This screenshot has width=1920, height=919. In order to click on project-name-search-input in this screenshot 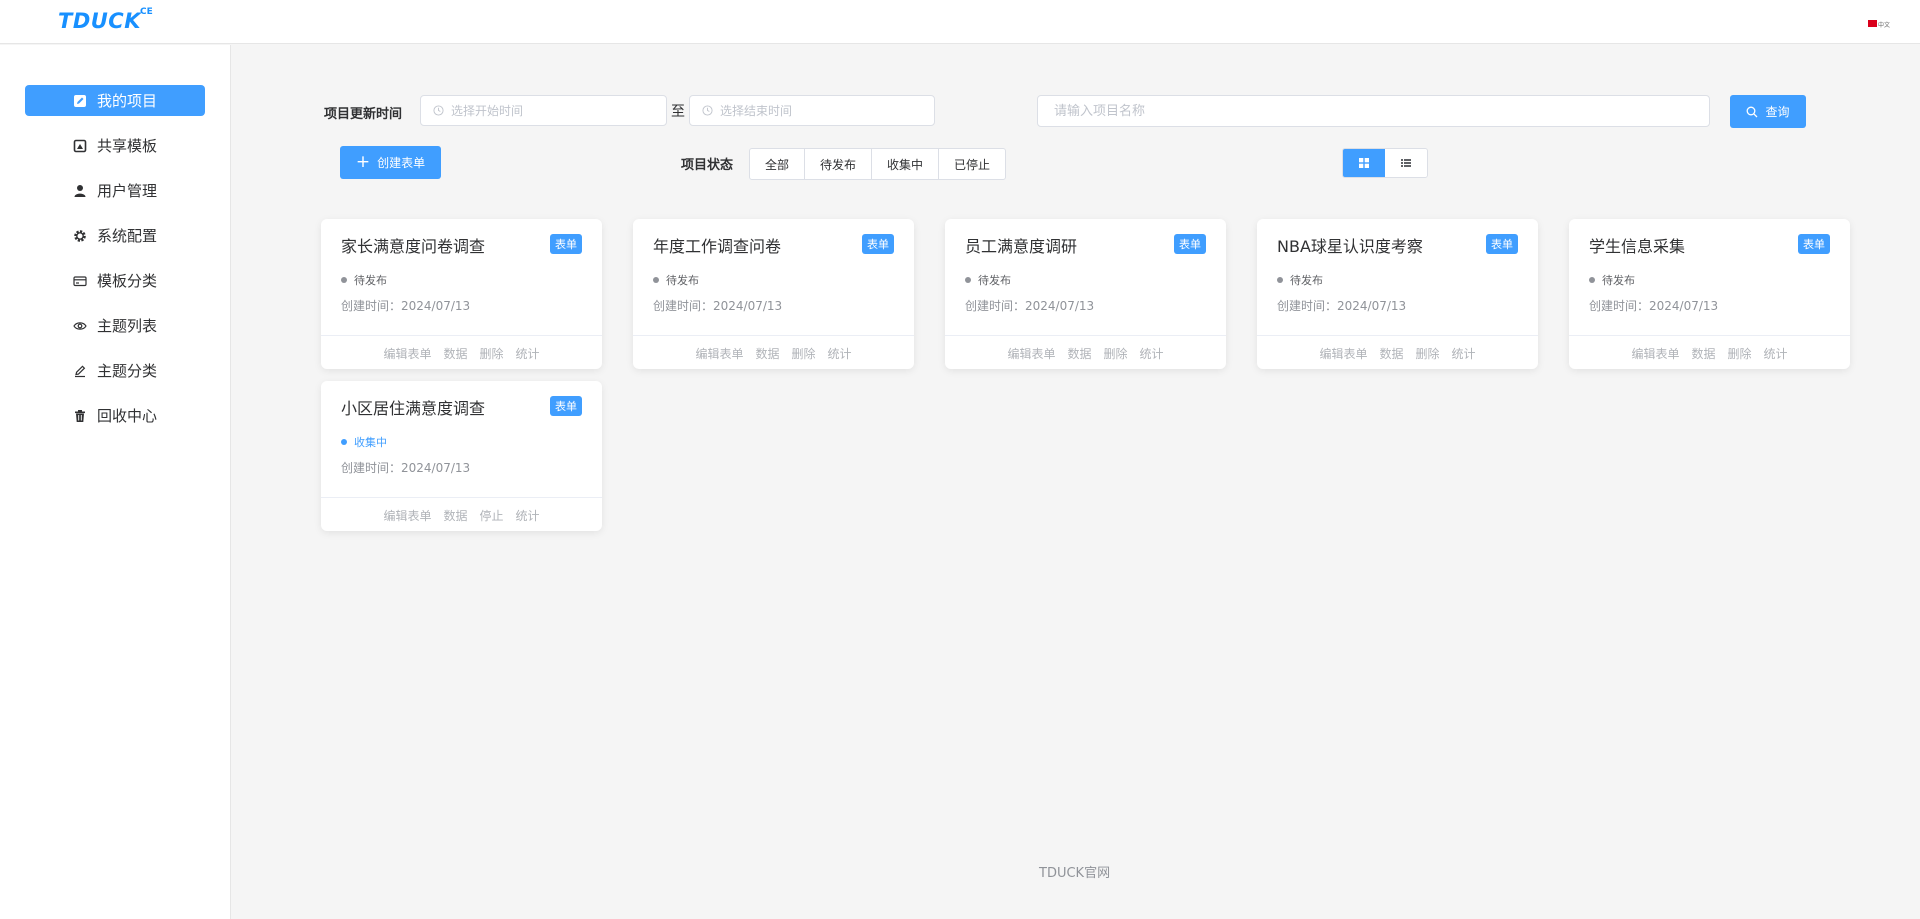, I will do `click(1373, 111)`.